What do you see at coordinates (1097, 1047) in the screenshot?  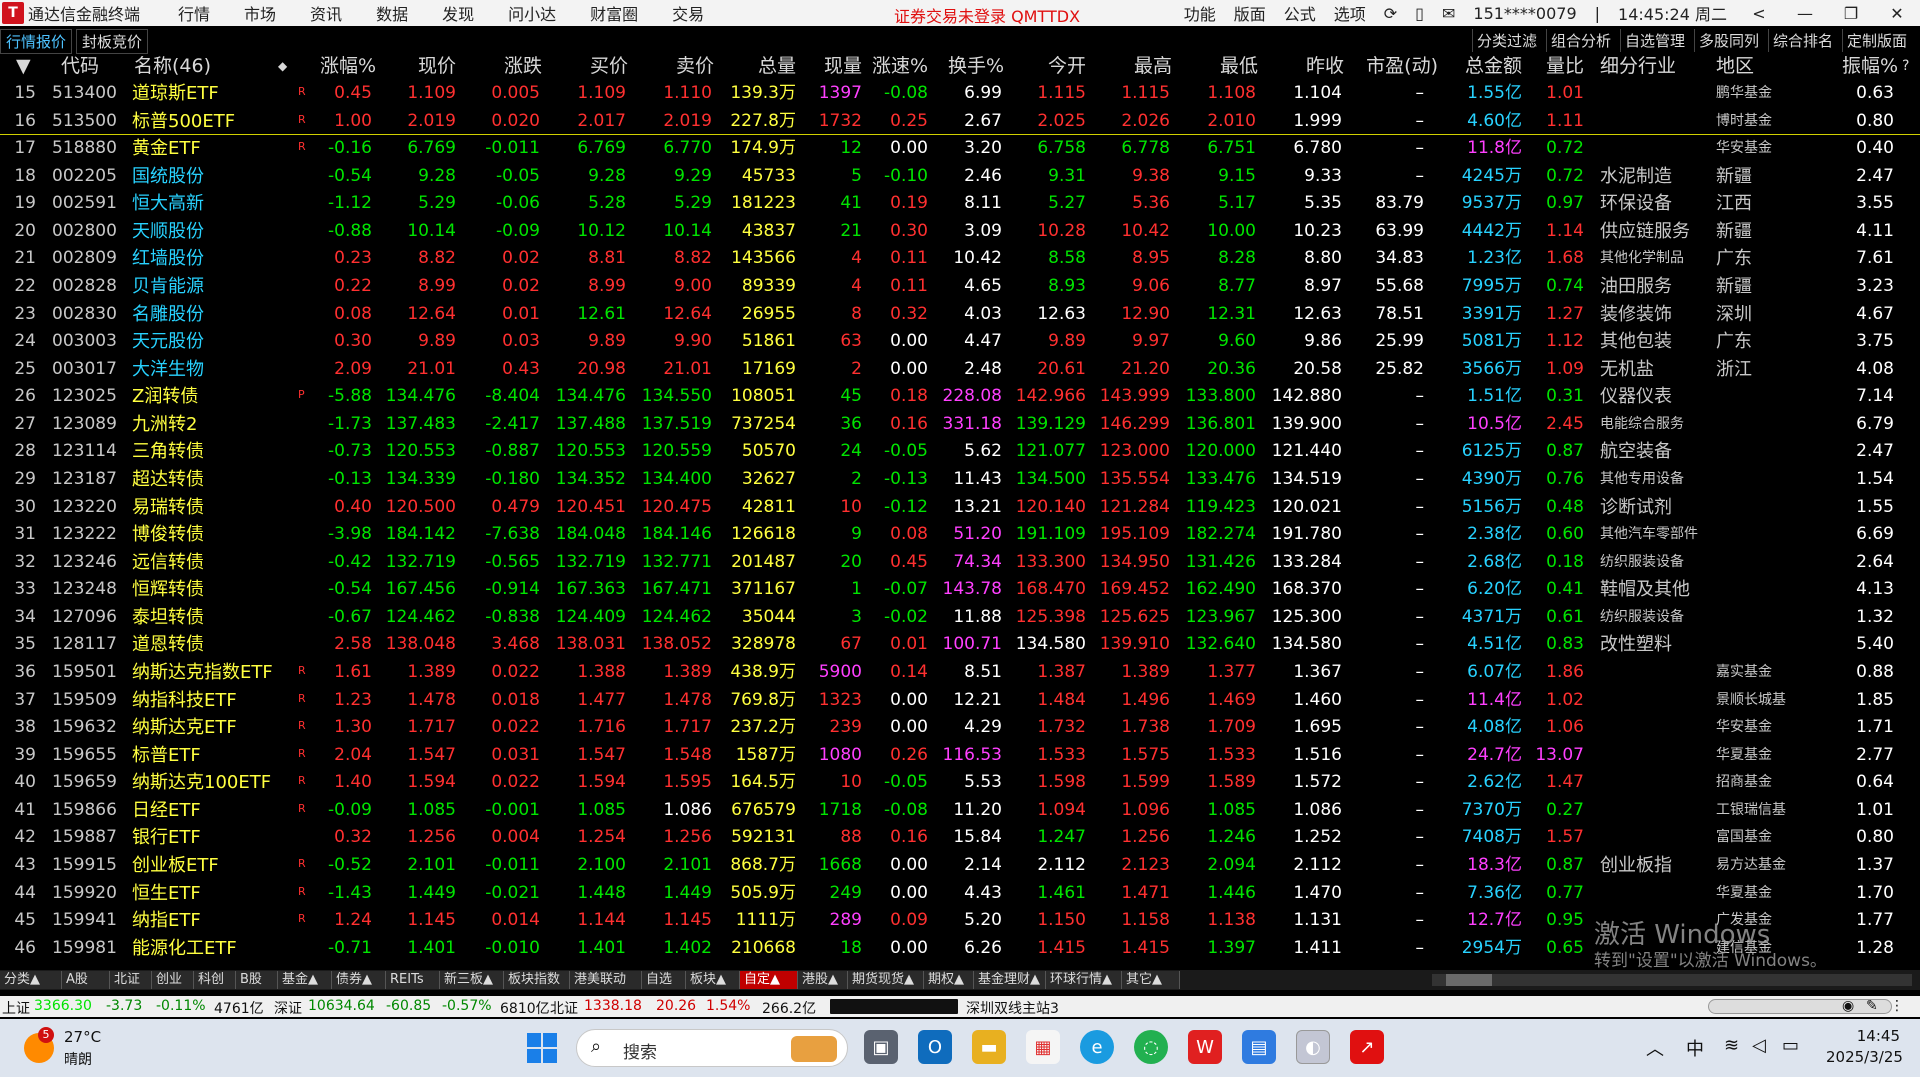 I see `edge-browser-icon: e` at bounding box center [1097, 1047].